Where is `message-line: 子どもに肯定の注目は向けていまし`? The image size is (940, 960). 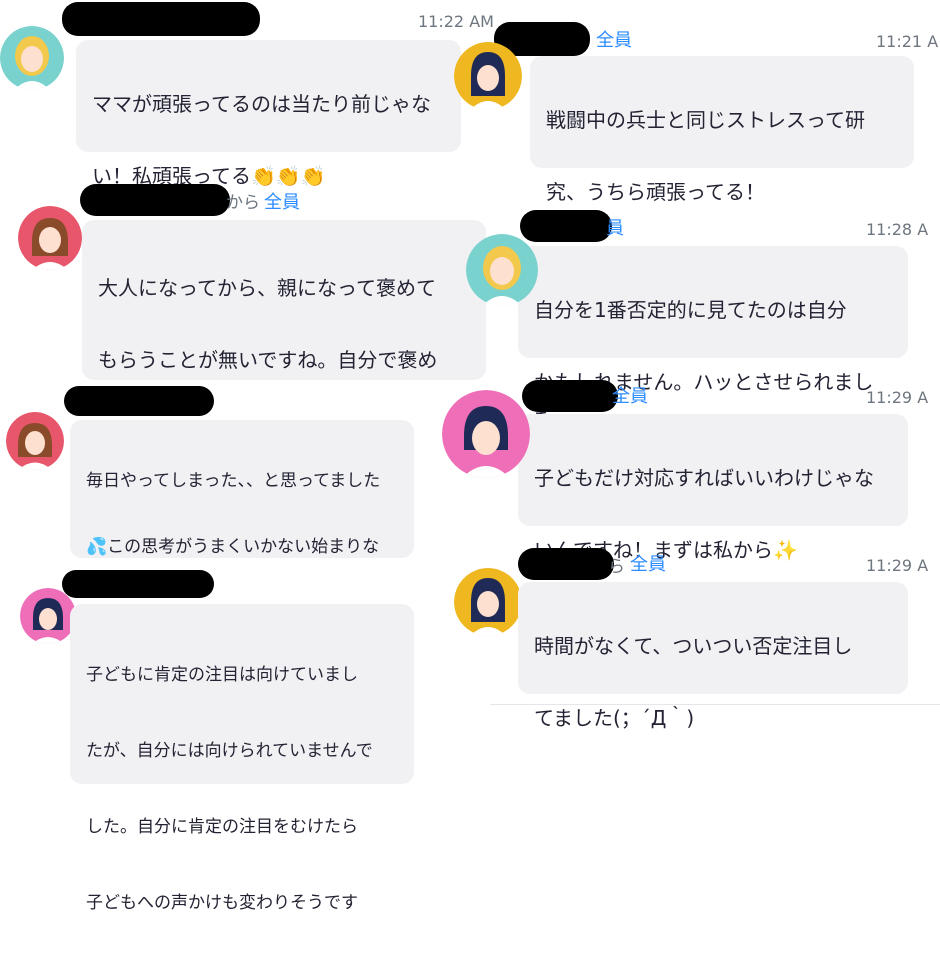
message-line: 子どもに肯定の注目は向けていまし is located at coordinates (222, 675).